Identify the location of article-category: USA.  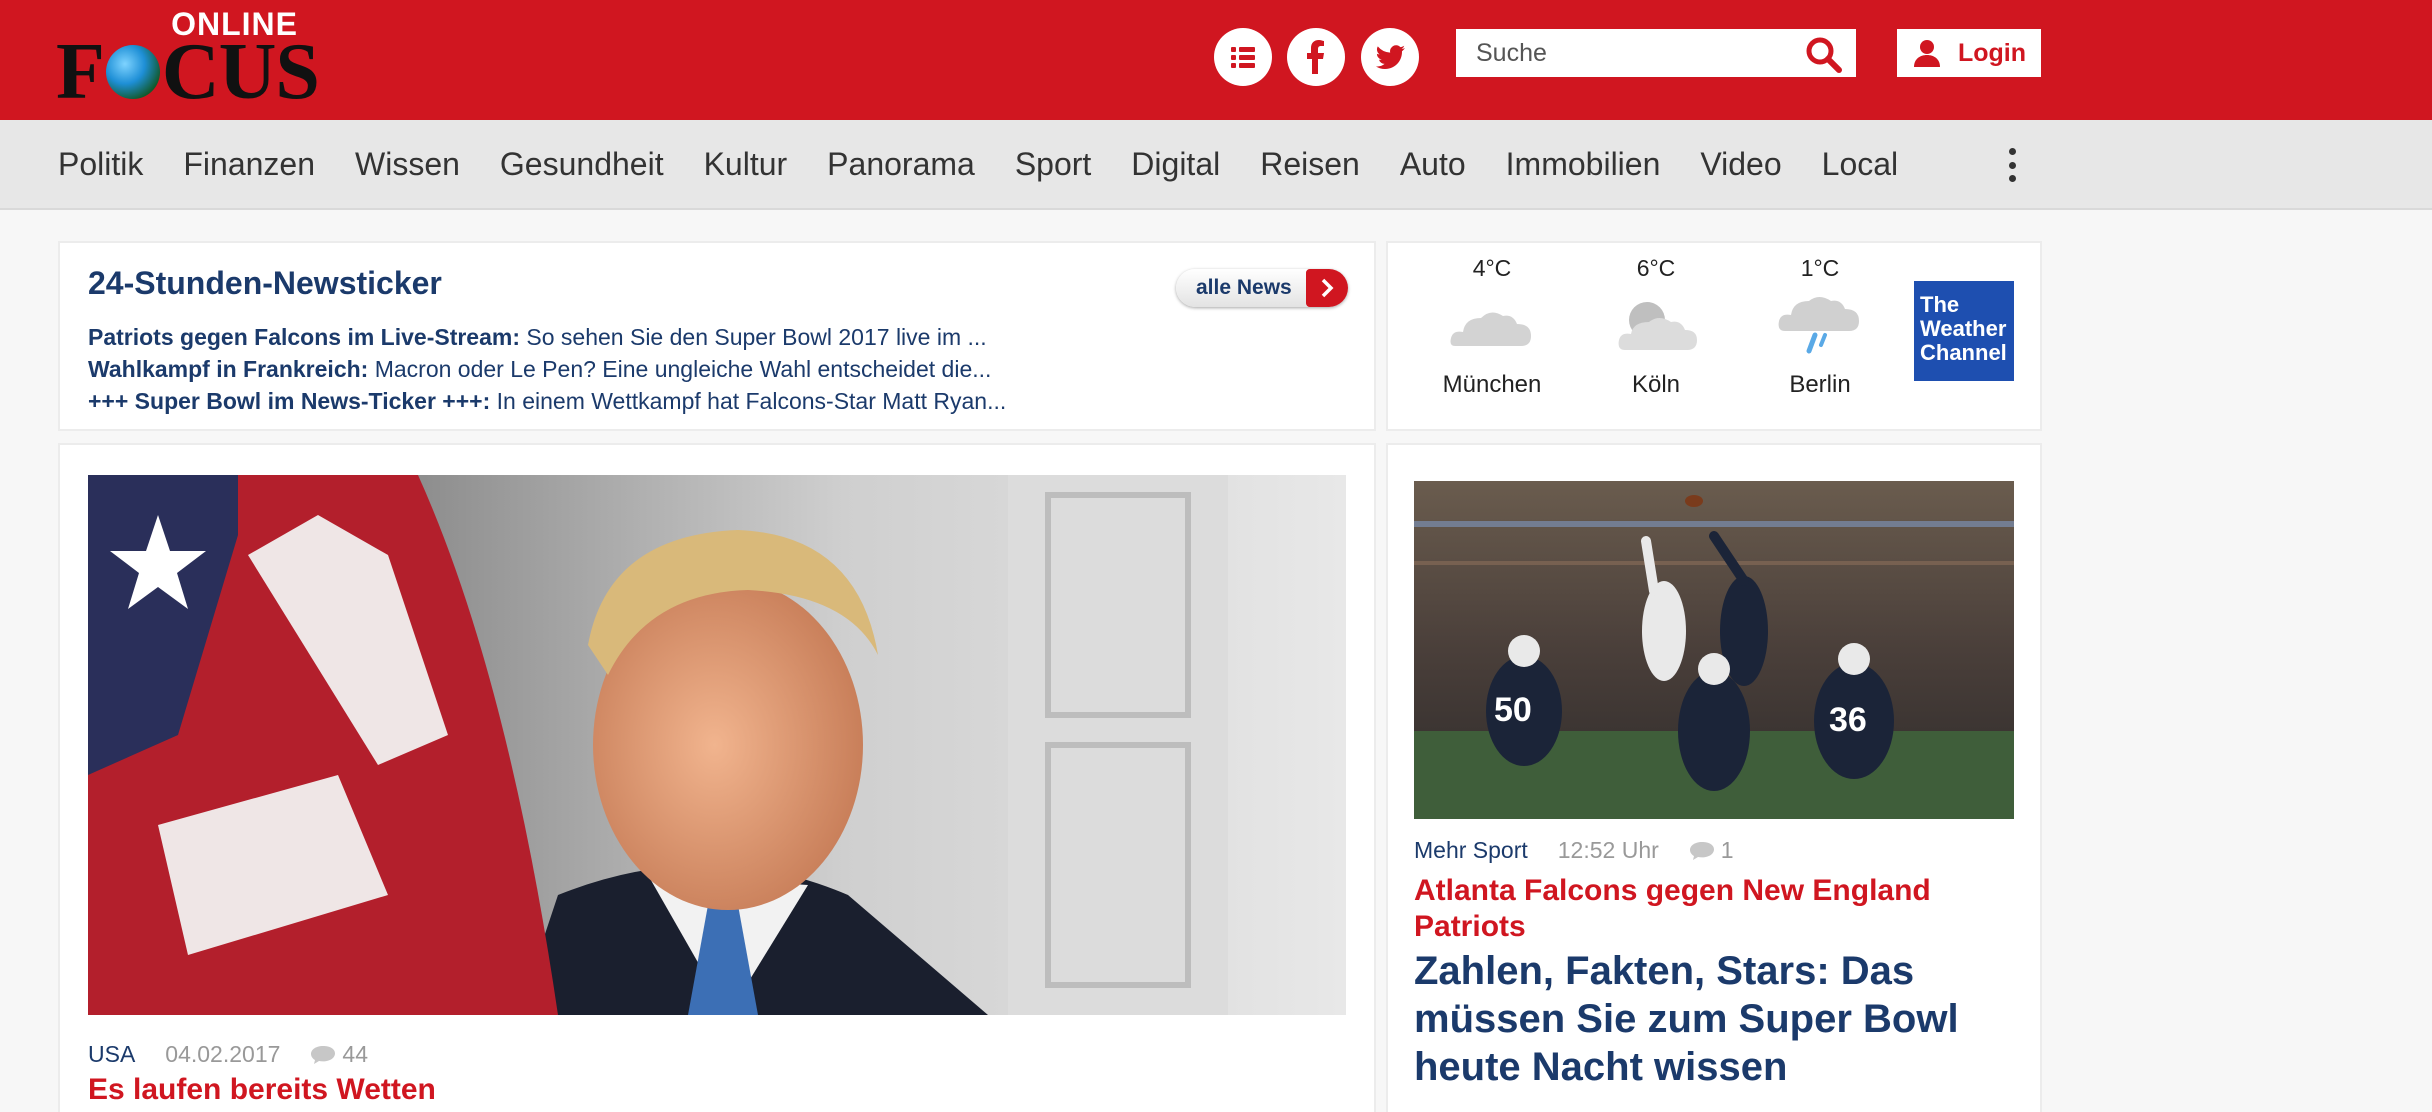
(111, 1054).